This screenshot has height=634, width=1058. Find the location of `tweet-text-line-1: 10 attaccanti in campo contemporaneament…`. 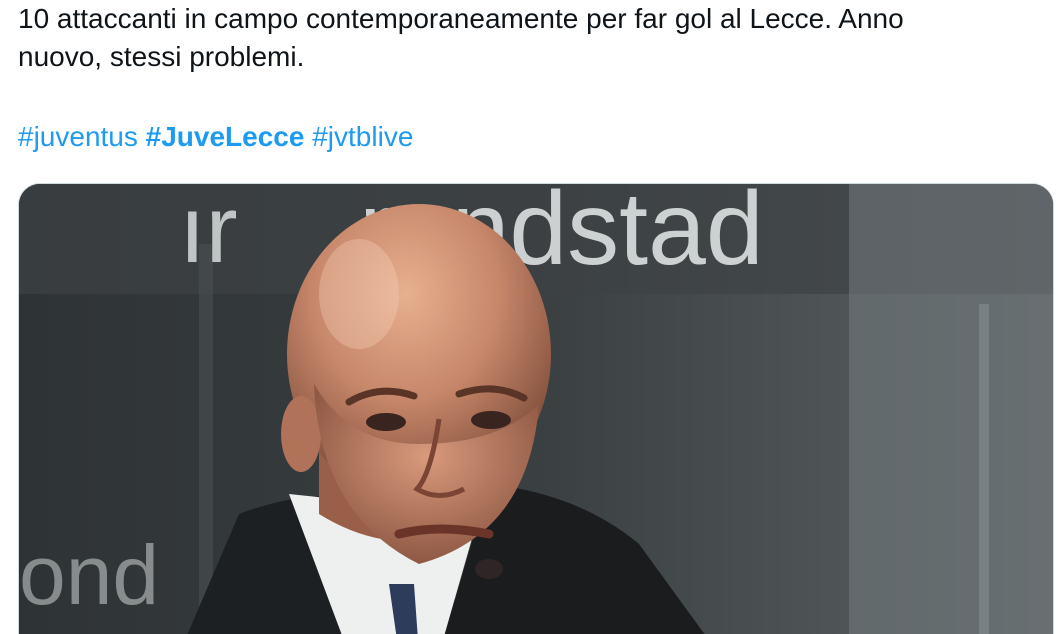

tweet-text-line-1: 10 attaccanti in campo contemporaneament… is located at coordinates (461, 18).